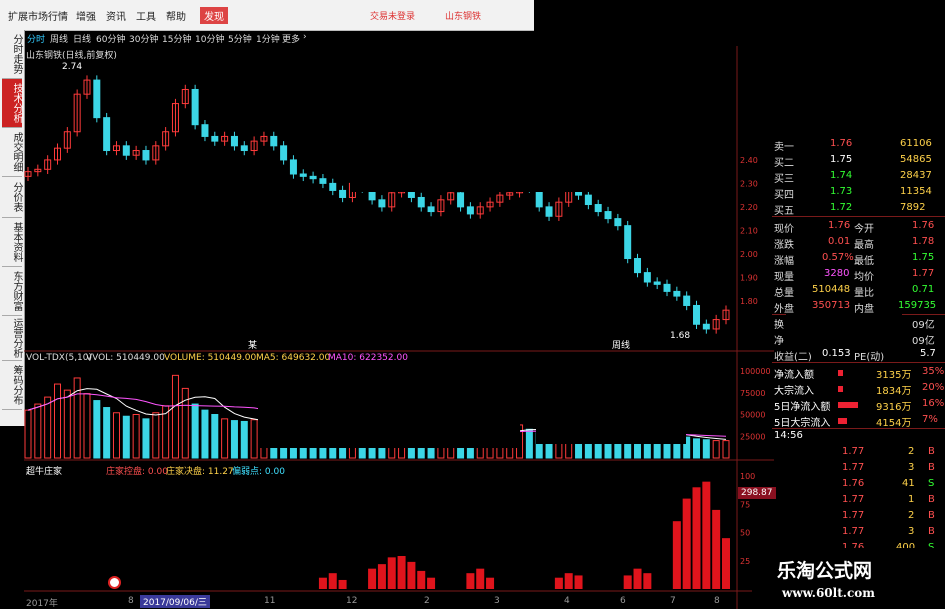 This screenshot has height=609, width=945. I want to click on flow-row: 5日净流入额 9316万 16%, so click(858, 404).